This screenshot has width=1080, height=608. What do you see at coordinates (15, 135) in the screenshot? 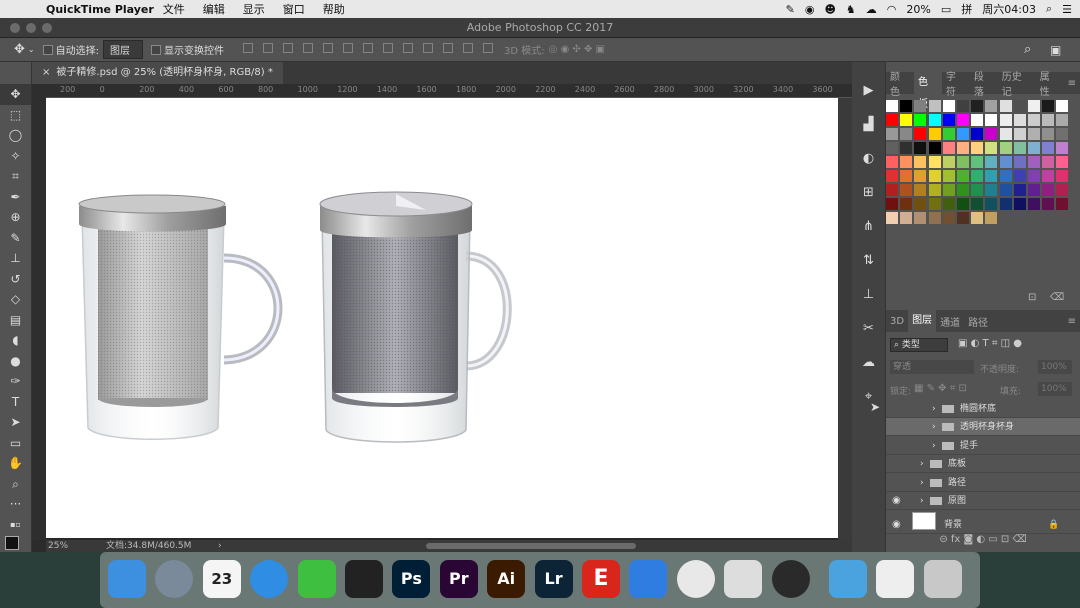
I see `lasso-tool: ◯` at bounding box center [15, 135].